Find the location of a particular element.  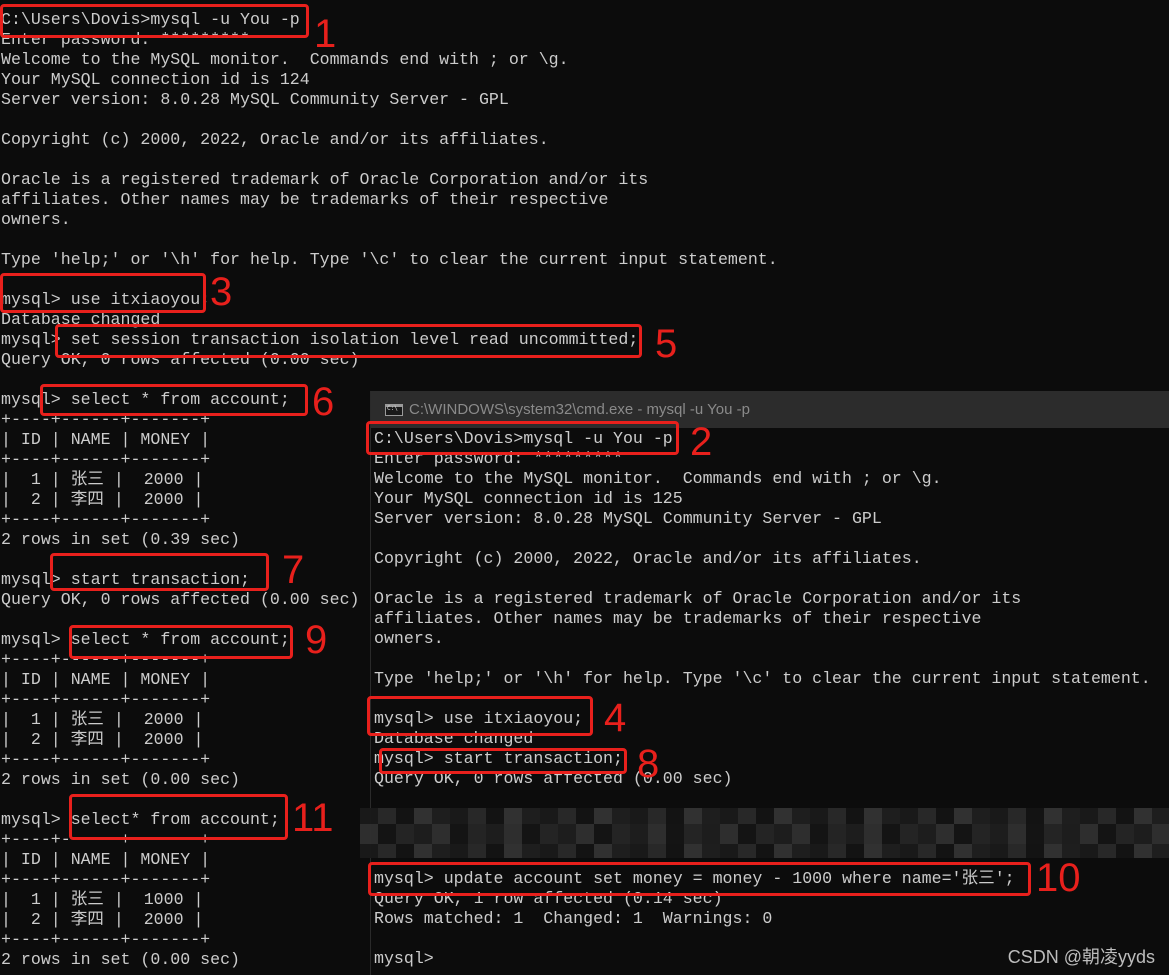

step-label-2: 2 is located at coordinates (701, 442).